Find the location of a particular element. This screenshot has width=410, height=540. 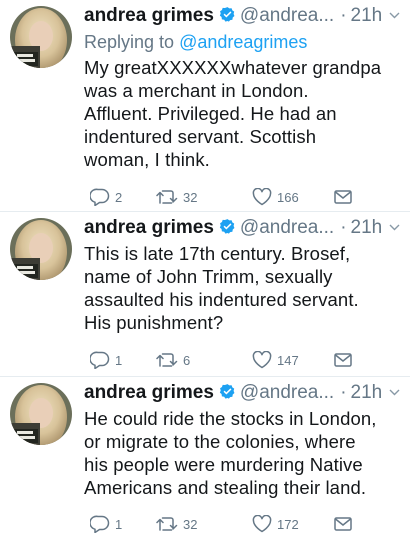

like-button: 147 is located at coordinates (275, 360).